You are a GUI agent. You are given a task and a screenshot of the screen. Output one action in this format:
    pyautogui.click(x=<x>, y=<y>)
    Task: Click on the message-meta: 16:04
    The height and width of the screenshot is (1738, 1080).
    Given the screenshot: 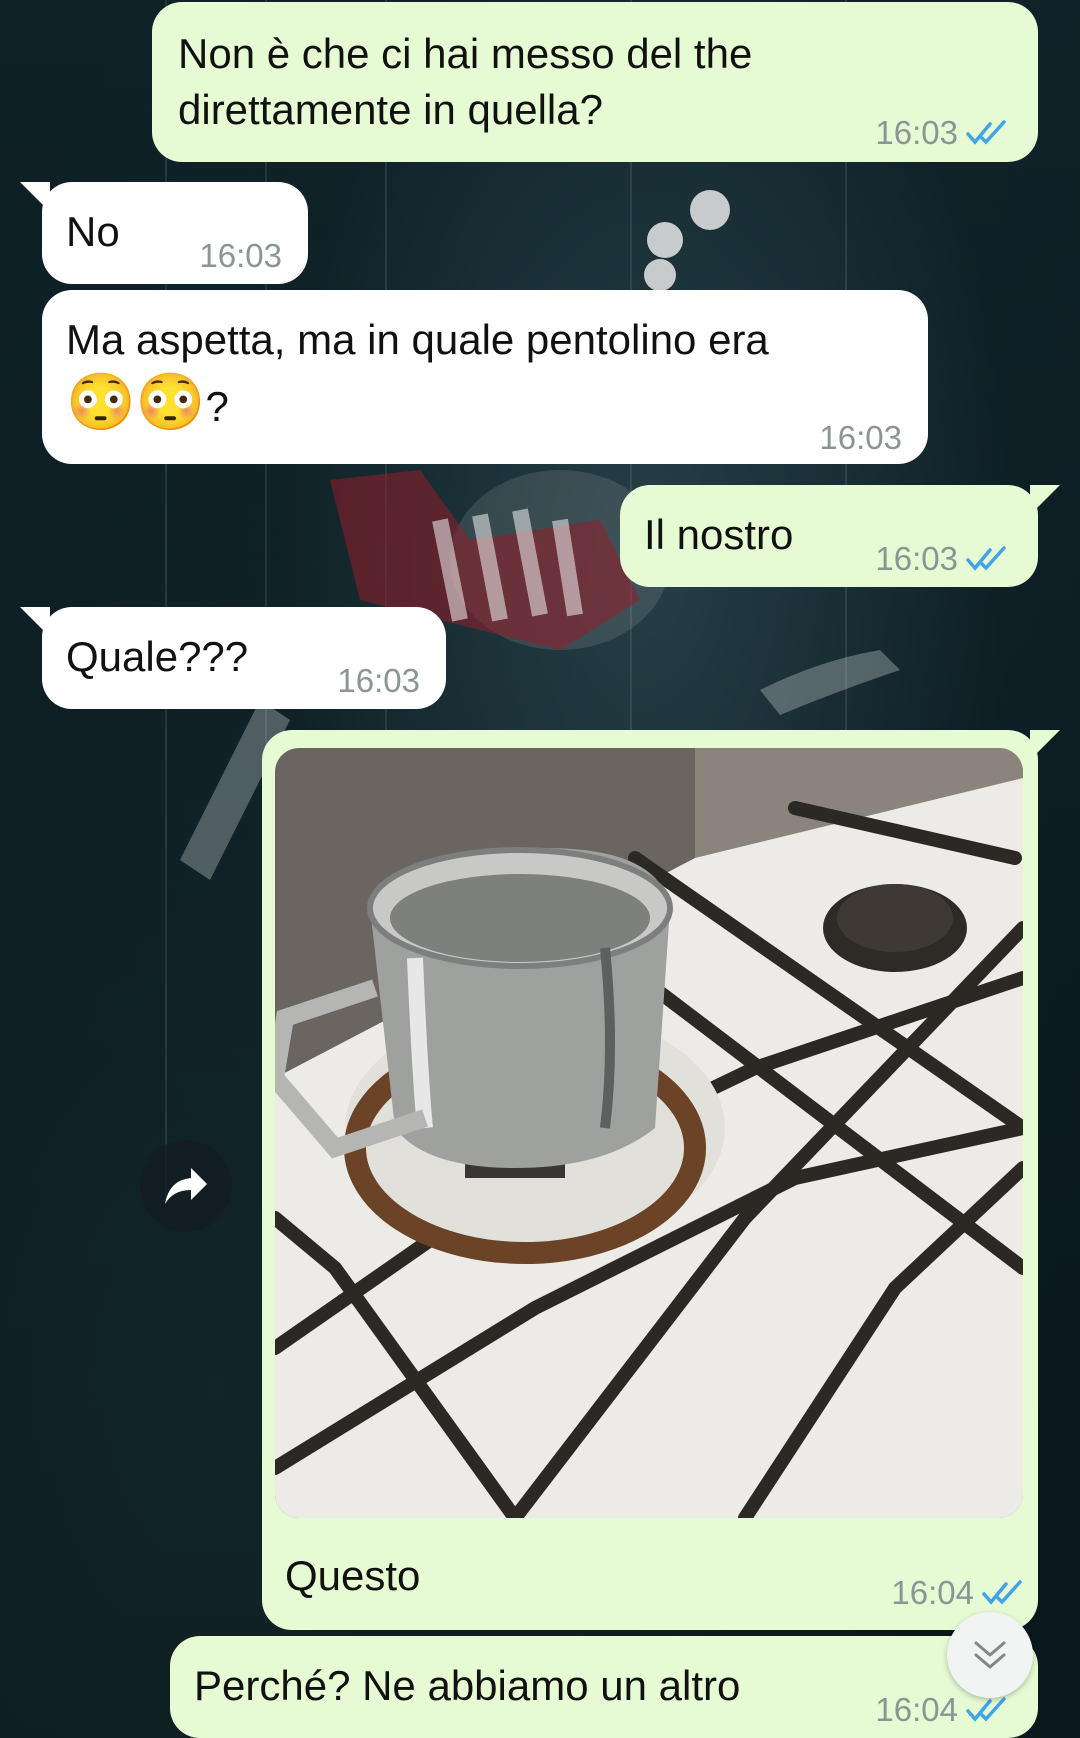 What is the action you would take?
    pyautogui.click(x=958, y=1593)
    